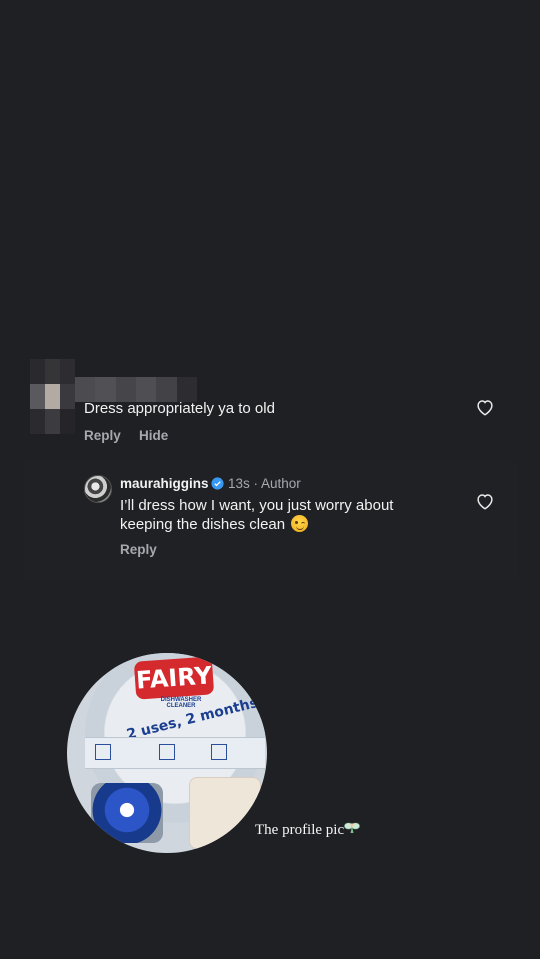 The width and height of the screenshot is (540, 959). What do you see at coordinates (264, 483) in the screenshot?
I see `reply-meta: 13s · Author` at bounding box center [264, 483].